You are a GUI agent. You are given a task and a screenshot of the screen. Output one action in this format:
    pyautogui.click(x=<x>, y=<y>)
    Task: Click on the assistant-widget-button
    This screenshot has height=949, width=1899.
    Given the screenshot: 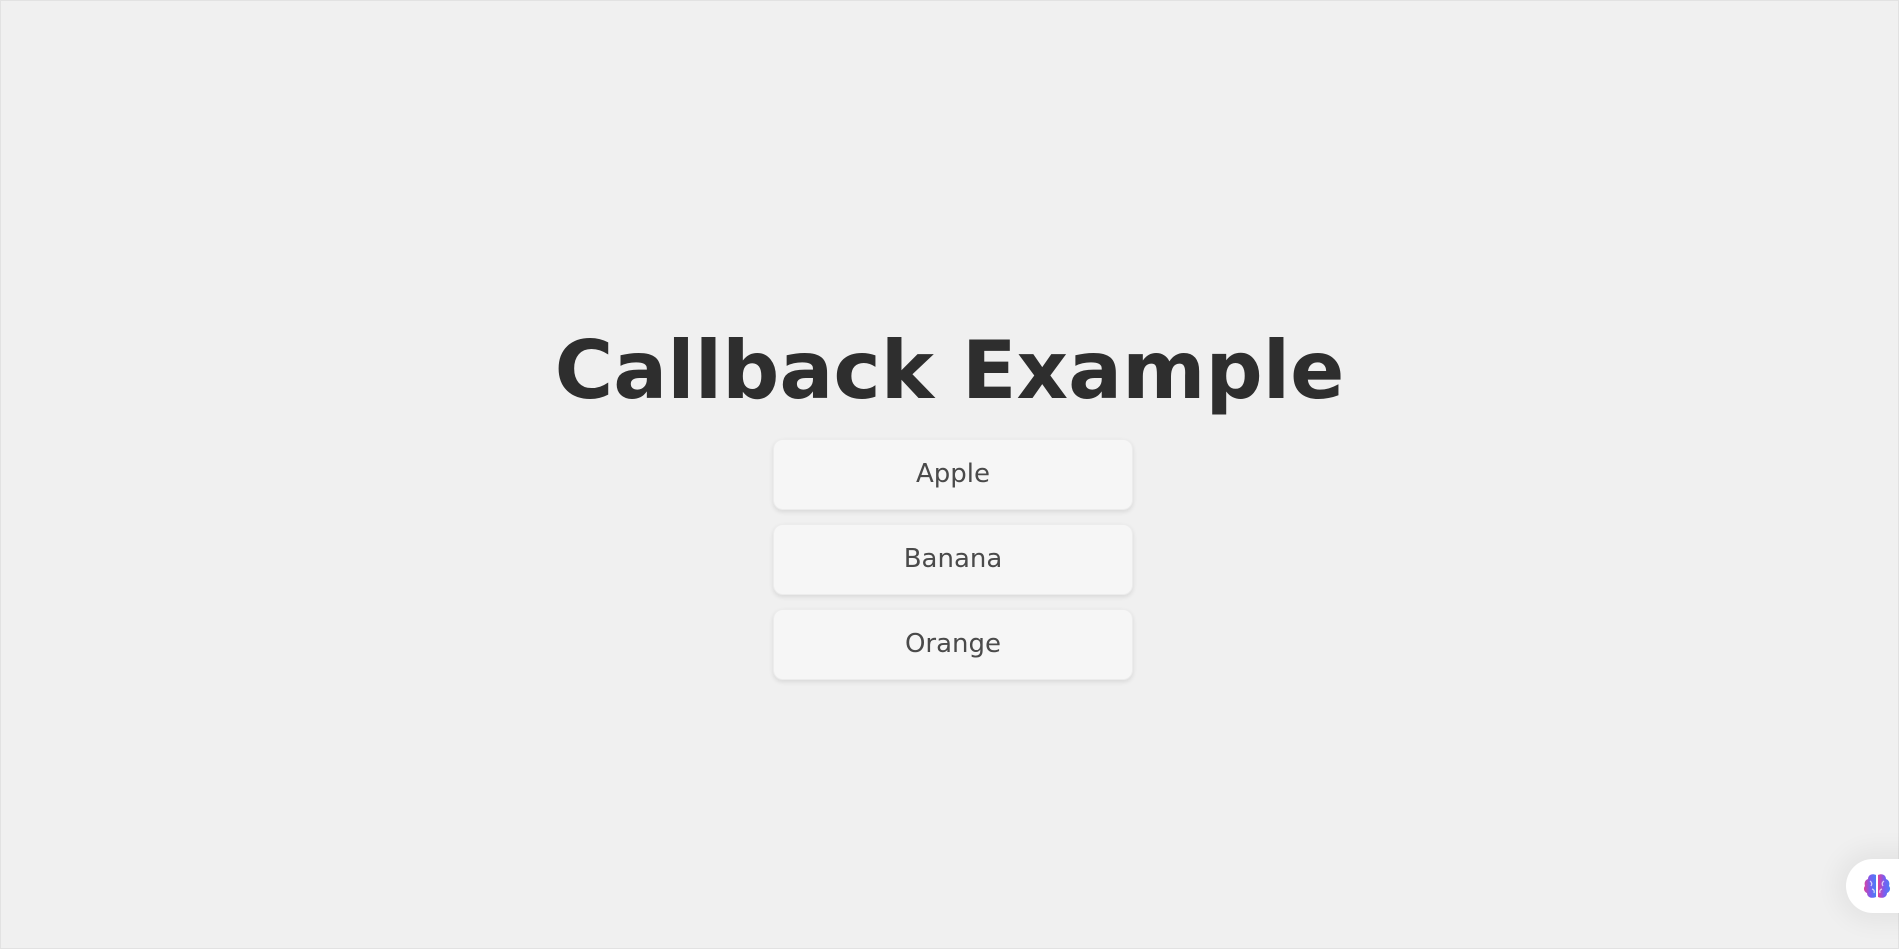 What is the action you would take?
    pyautogui.click(x=1872, y=886)
    